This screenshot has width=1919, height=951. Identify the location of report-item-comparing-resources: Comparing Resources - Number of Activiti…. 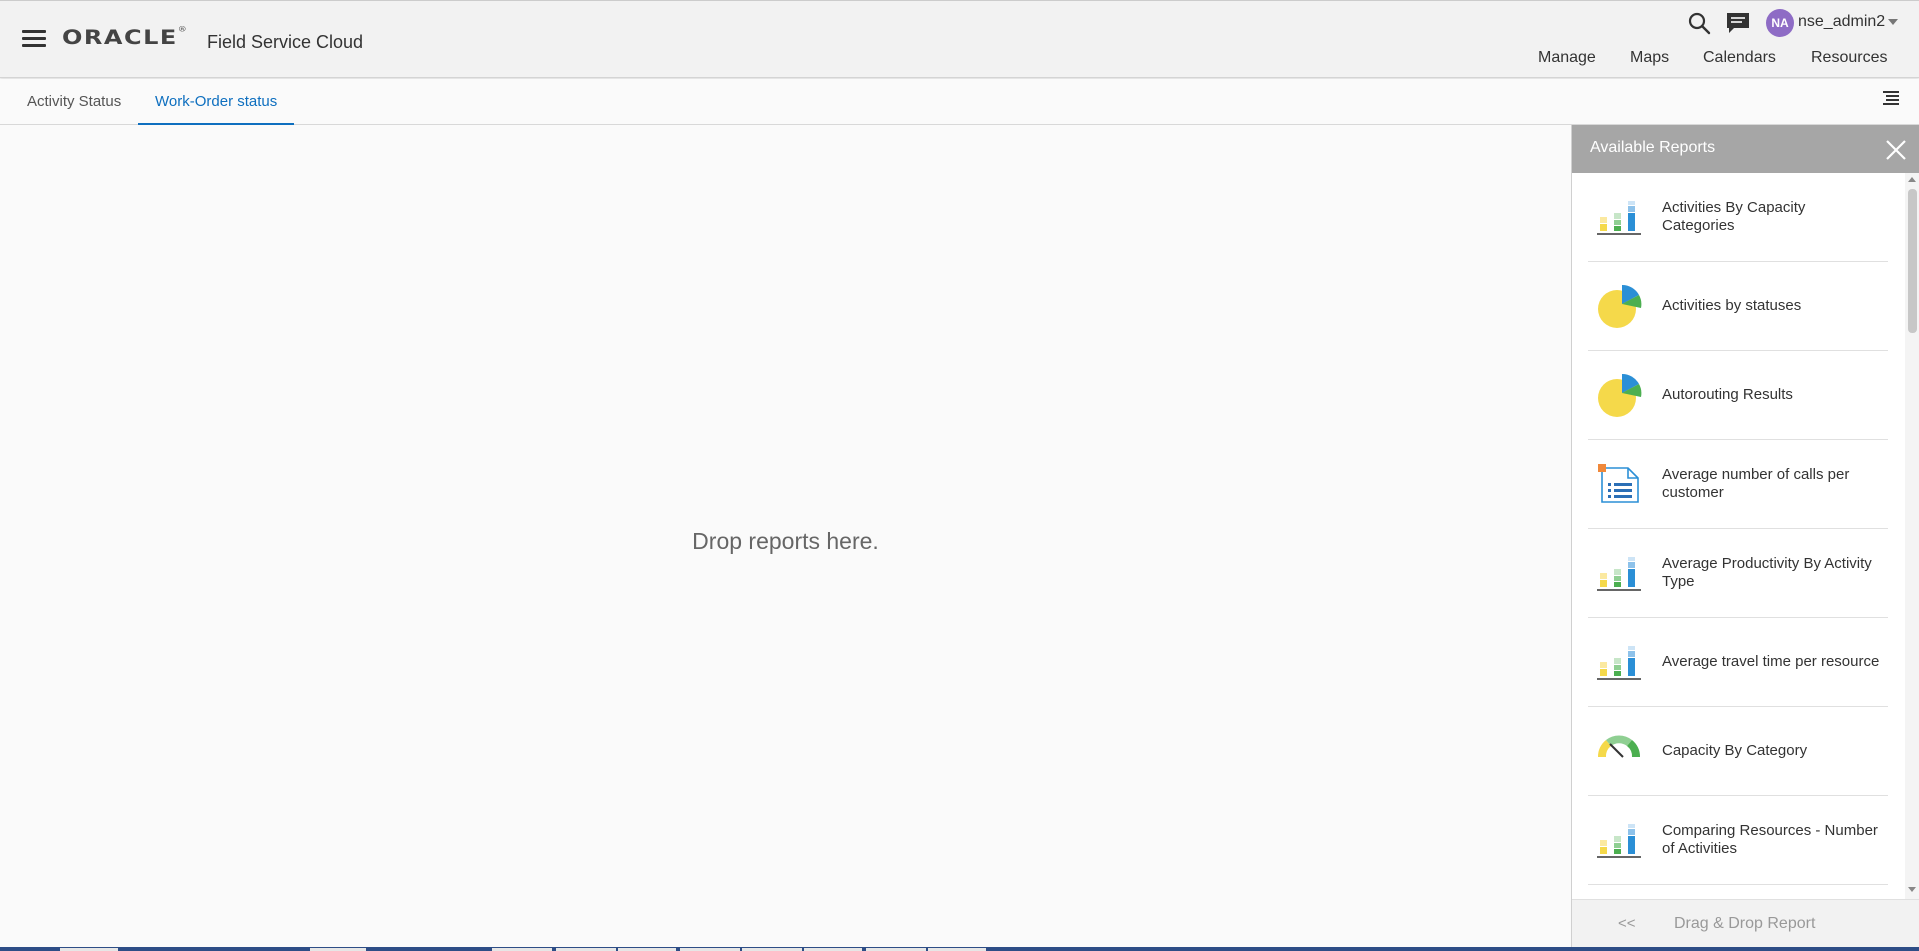
(1738, 840).